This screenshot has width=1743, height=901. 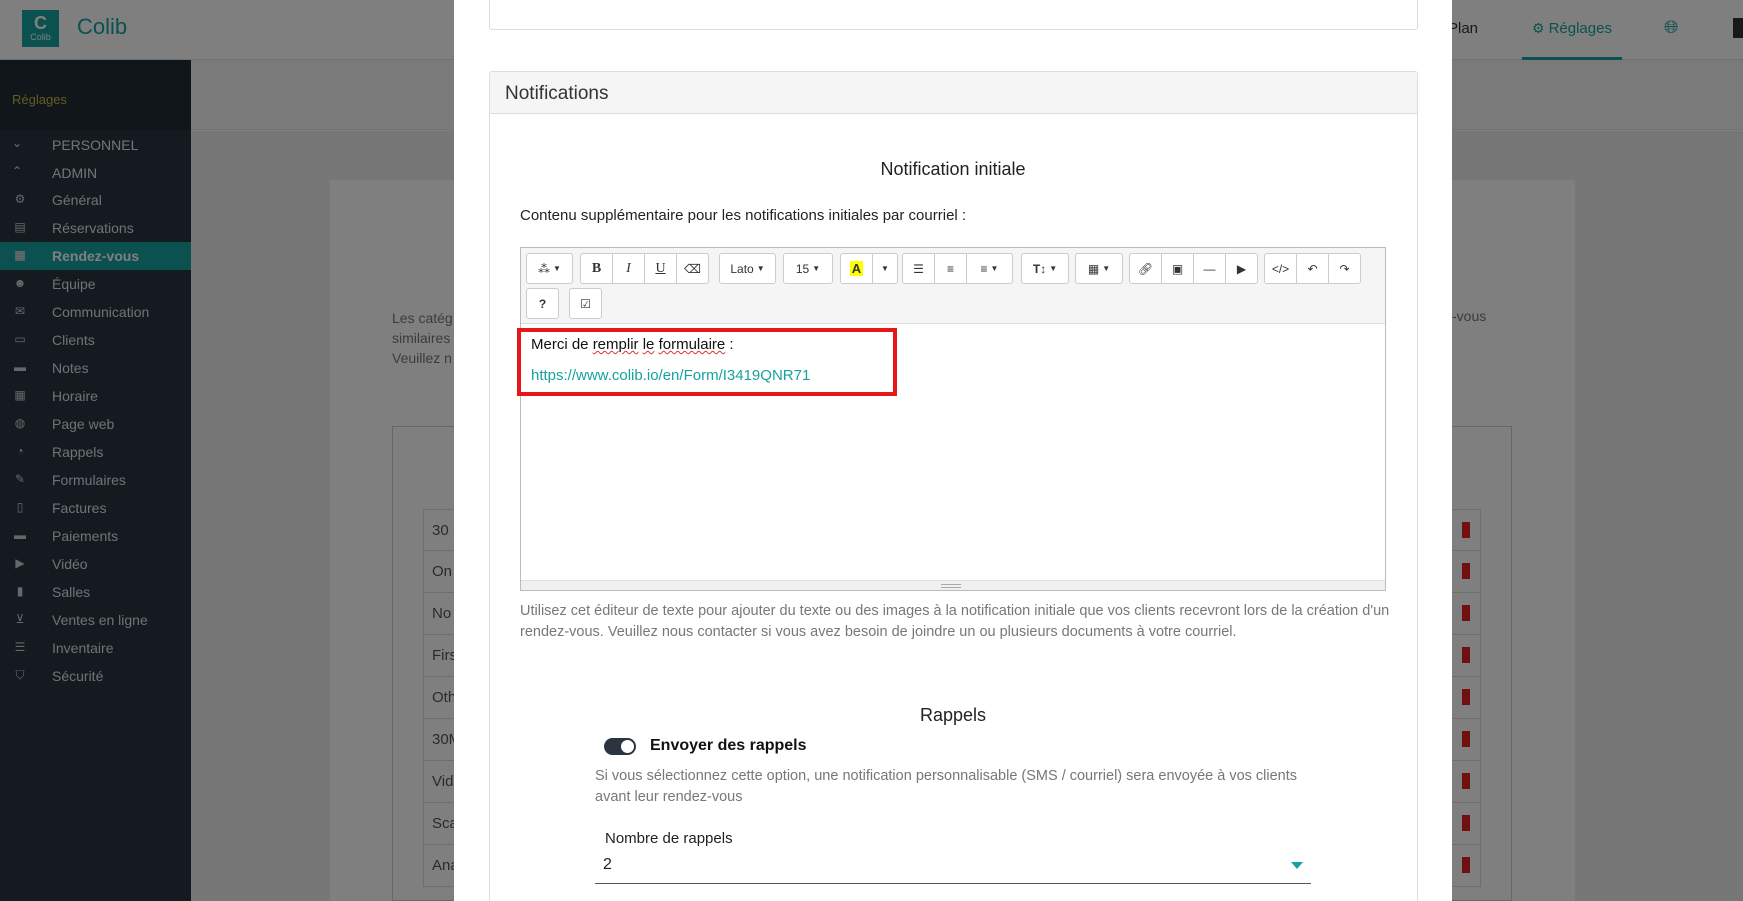 I want to click on font-family-dropdown: Lato ▼, so click(x=747, y=268).